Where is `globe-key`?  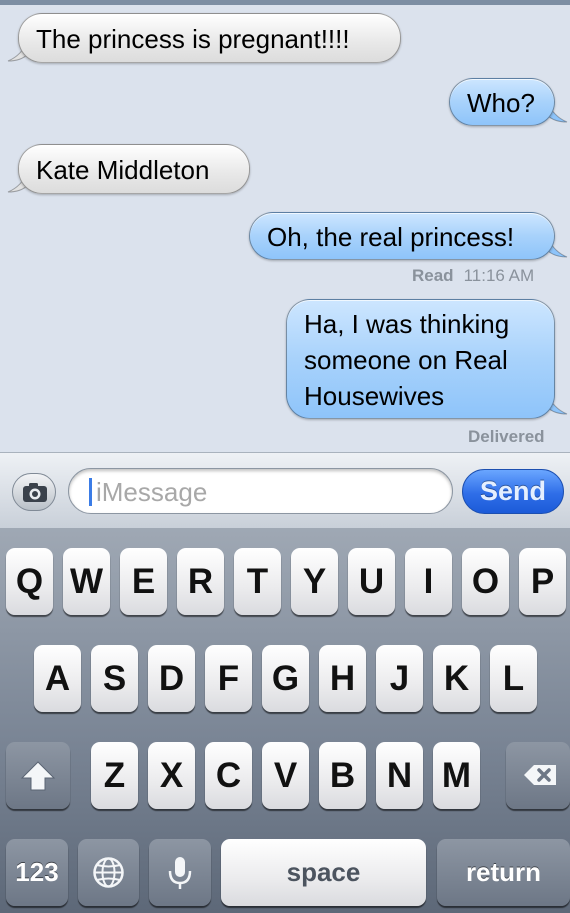
globe-key is located at coordinates (108, 872).